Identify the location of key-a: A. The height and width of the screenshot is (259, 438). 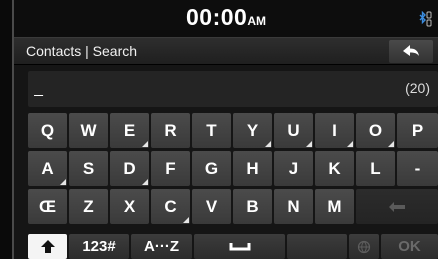
(47, 168).